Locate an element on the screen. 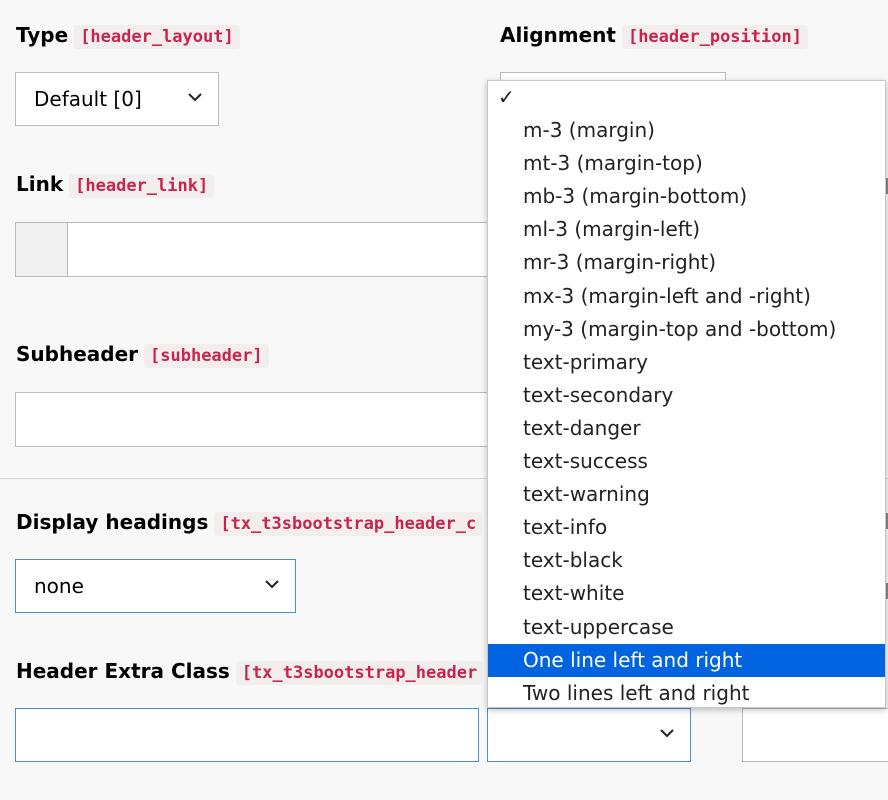 The image size is (888, 800). type-label: Type [header_layout] is located at coordinates (128, 36).